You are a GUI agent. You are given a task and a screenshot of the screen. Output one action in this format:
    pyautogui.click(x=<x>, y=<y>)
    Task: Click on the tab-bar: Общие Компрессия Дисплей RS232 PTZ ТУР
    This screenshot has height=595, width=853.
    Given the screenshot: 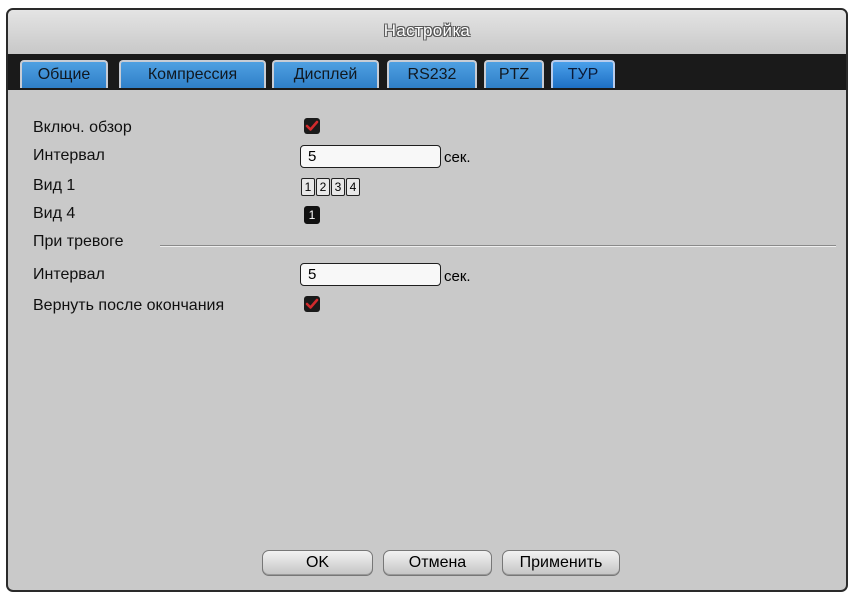 What is the action you would take?
    pyautogui.click(x=427, y=72)
    